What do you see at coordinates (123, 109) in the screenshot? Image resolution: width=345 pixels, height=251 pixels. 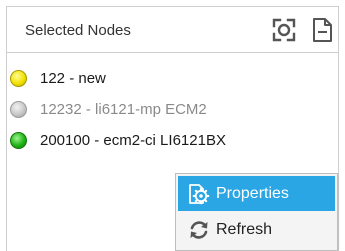 I see `node-label: 12232 - li6121-mp ECM2` at bounding box center [123, 109].